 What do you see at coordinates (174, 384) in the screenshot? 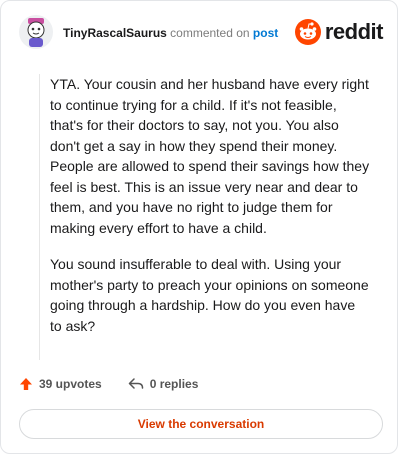
I see `reply-count: 0 replies` at bounding box center [174, 384].